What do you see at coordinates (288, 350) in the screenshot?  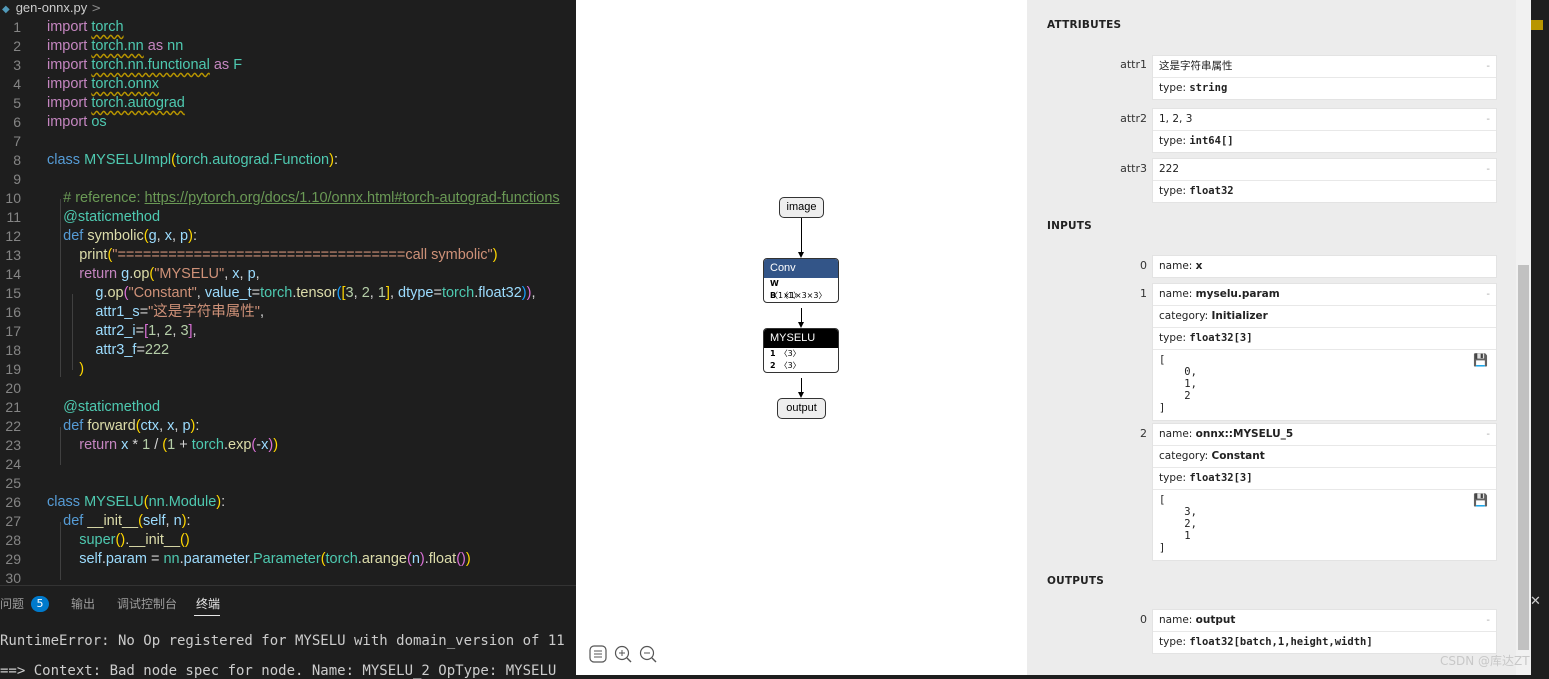 I see `code-line: 18 attr3_f=222` at bounding box center [288, 350].